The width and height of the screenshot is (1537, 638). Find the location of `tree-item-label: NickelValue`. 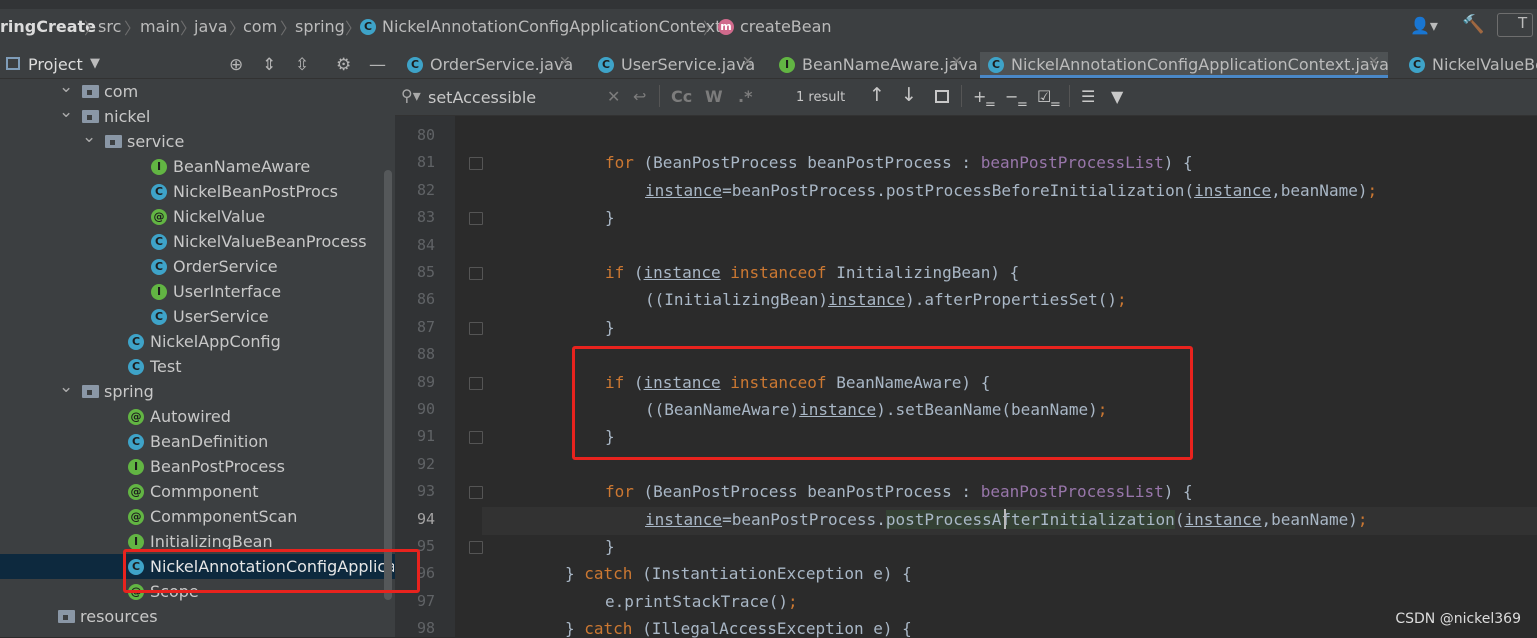

tree-item-label: NickelValue is located at coordinates (219, 216).